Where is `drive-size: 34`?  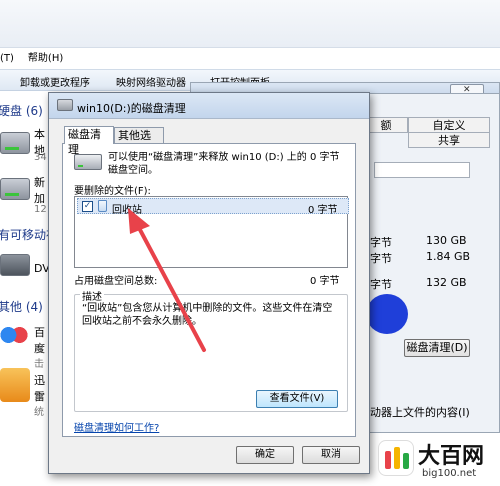 drive-size: 34 is located at coordinates (40, 157).